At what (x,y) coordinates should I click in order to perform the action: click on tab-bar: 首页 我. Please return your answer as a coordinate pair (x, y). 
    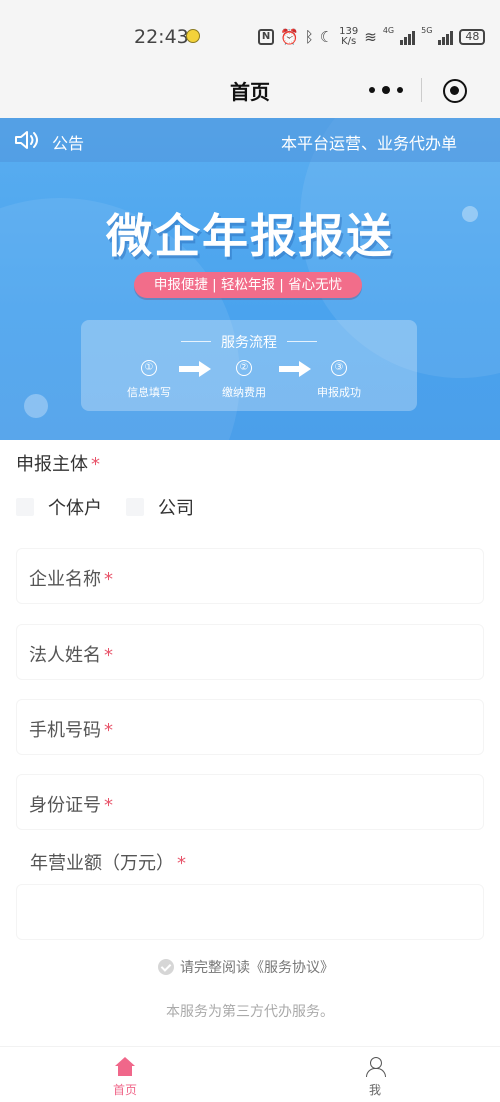
    Looking at the image, I should click on (250, 1074).